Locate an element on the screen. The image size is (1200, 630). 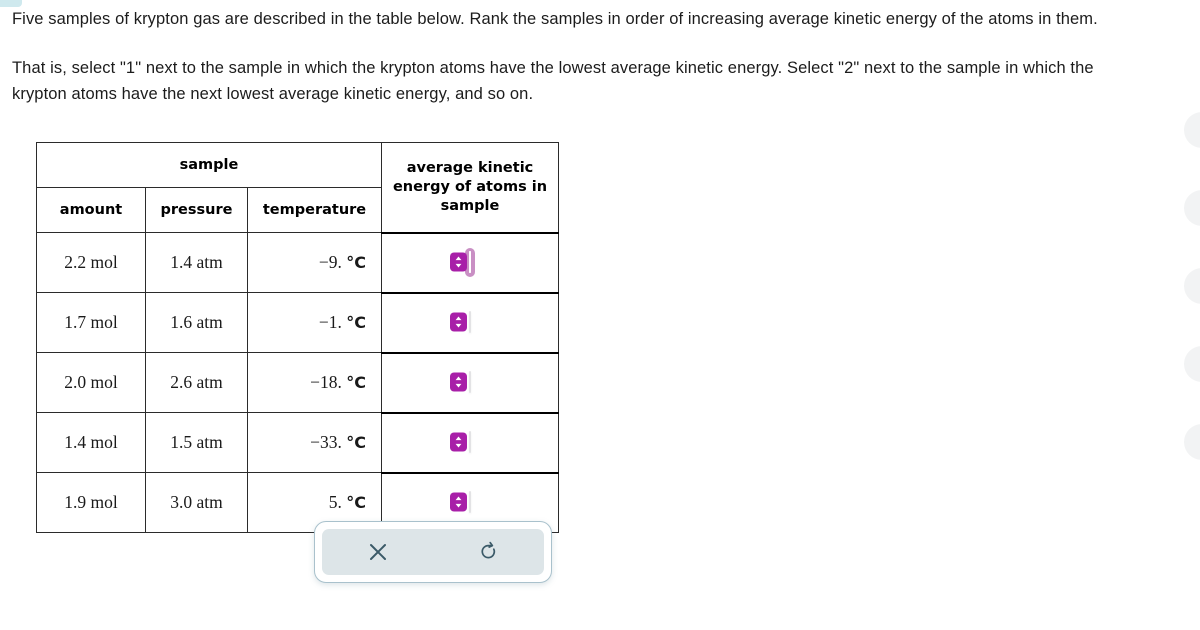
temperature-value: −18. is located at coordinates (326, 382).